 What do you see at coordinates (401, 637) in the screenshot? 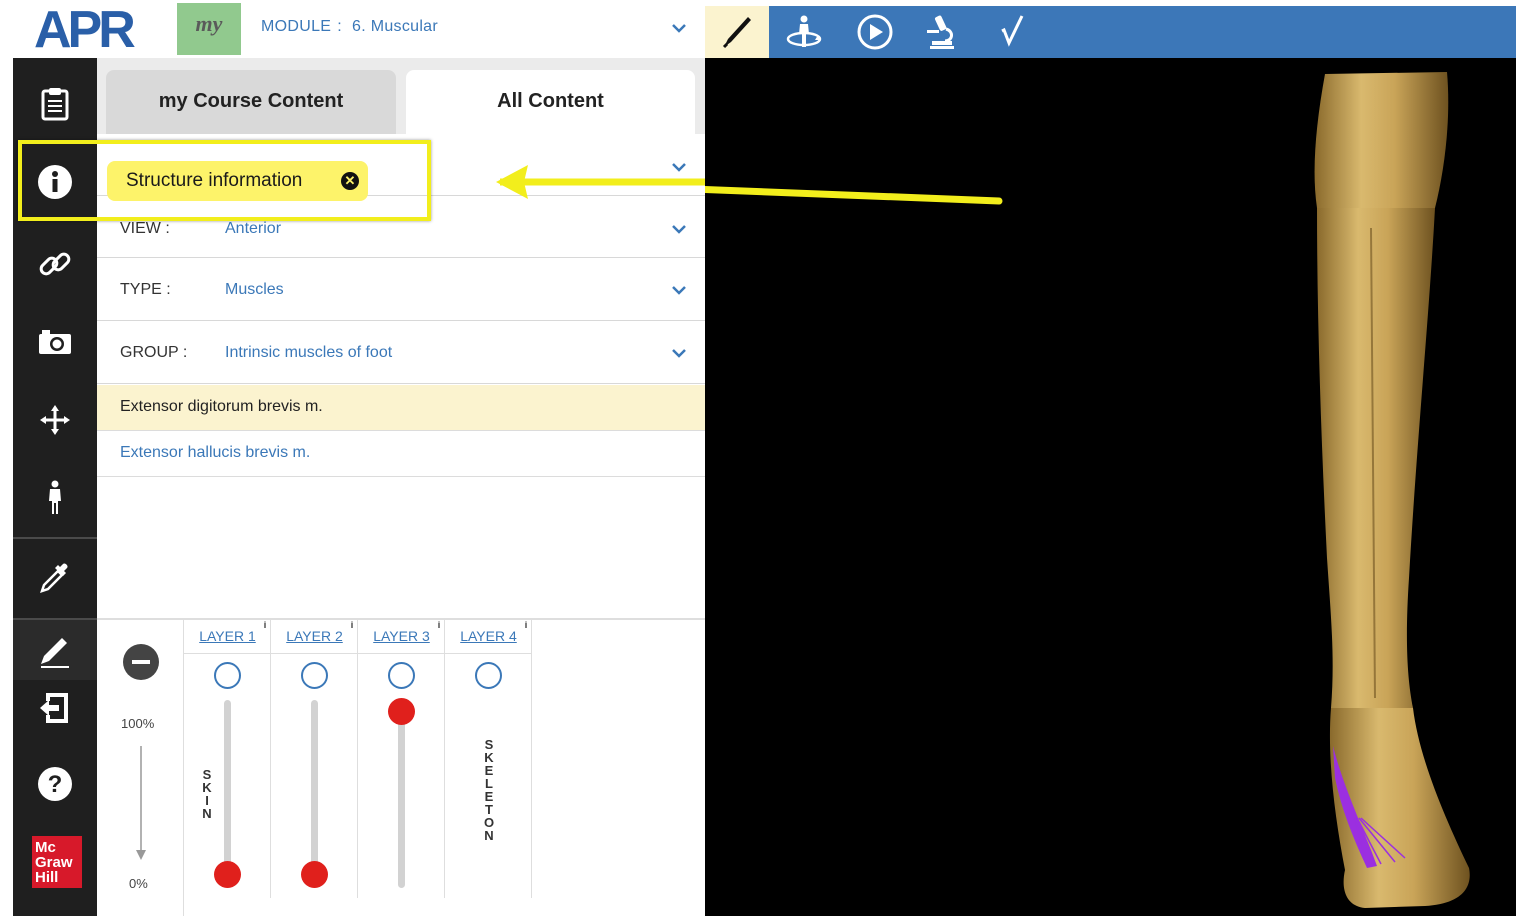
I see `layer-tab-3: LAYER 3i` at bounding box center [401, 637].